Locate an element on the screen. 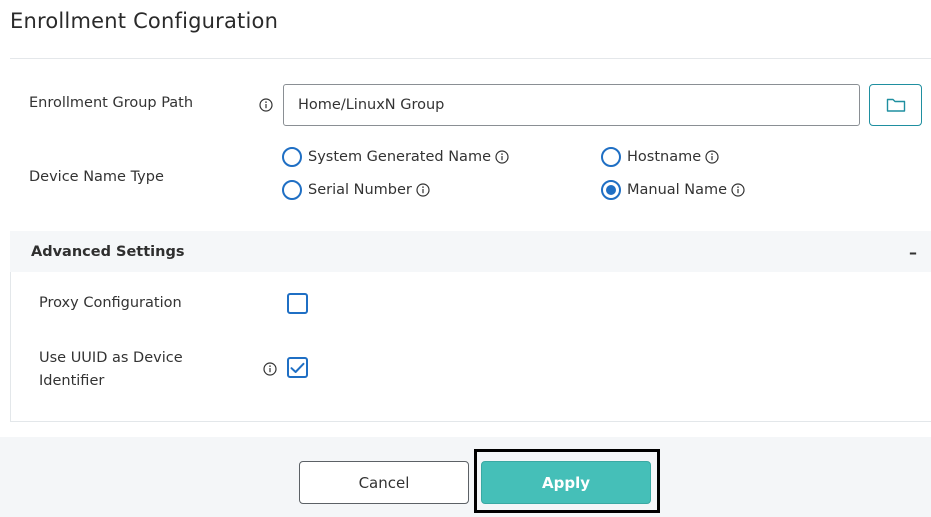  radio-label: Manual Name is located at coordinates (677, 190).